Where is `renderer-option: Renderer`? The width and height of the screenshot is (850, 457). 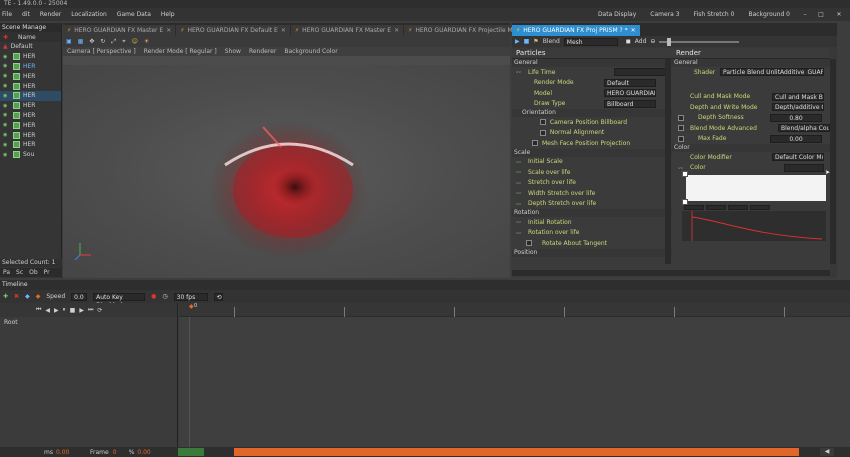 renderer-option: Renderer is located at coordinates (262, 51).